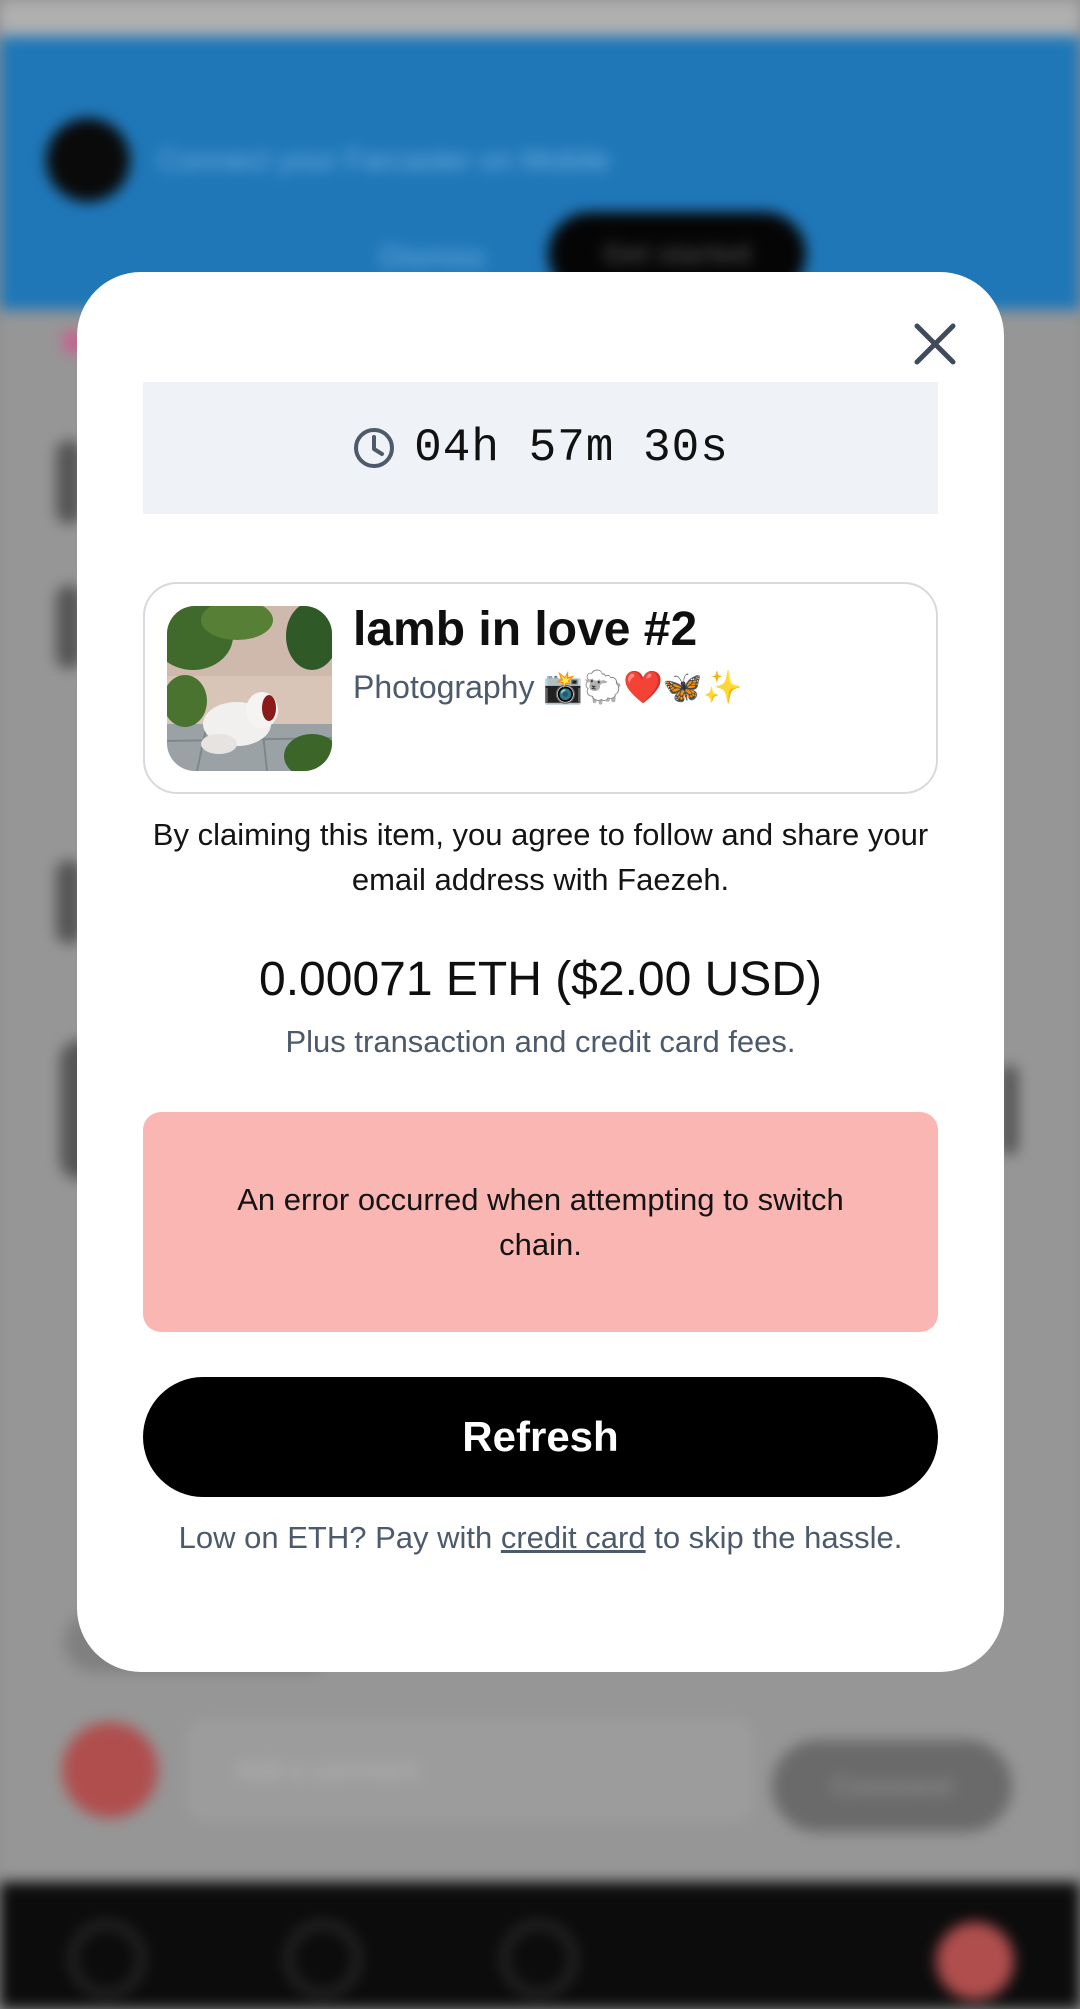 This screenshot has height=2009, width=1080. I want to click on fees-note: Plus transaction and credit card fees., so click(540, 1041).